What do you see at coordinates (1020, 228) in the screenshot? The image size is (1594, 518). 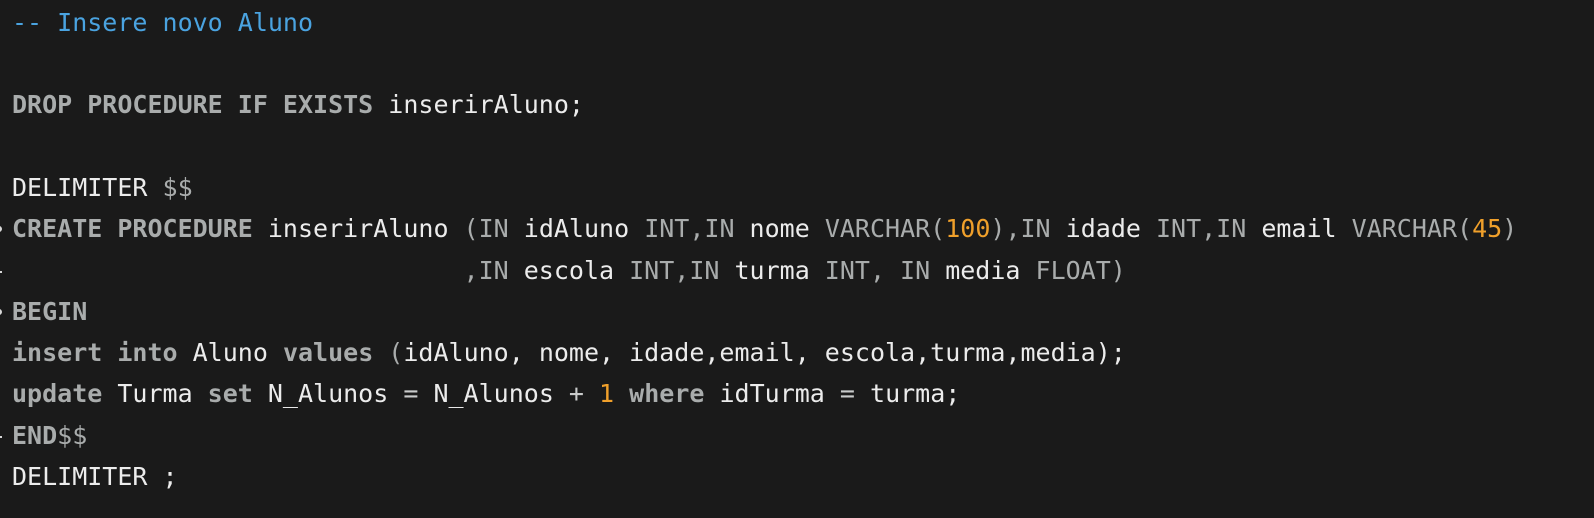 I see `code-token-type: ),IN` at bounding box center [1020, 228].